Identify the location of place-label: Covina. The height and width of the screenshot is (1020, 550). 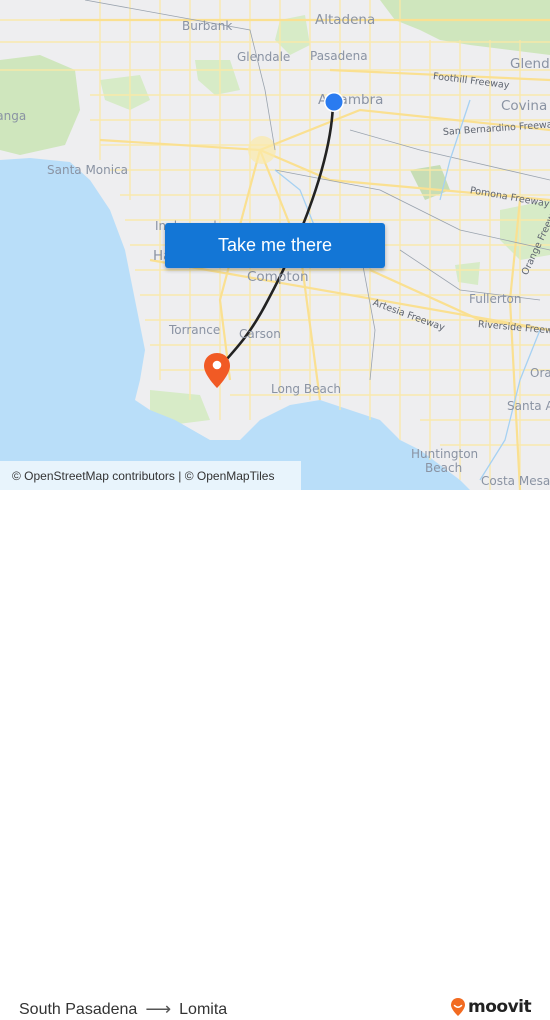
(524, 106).